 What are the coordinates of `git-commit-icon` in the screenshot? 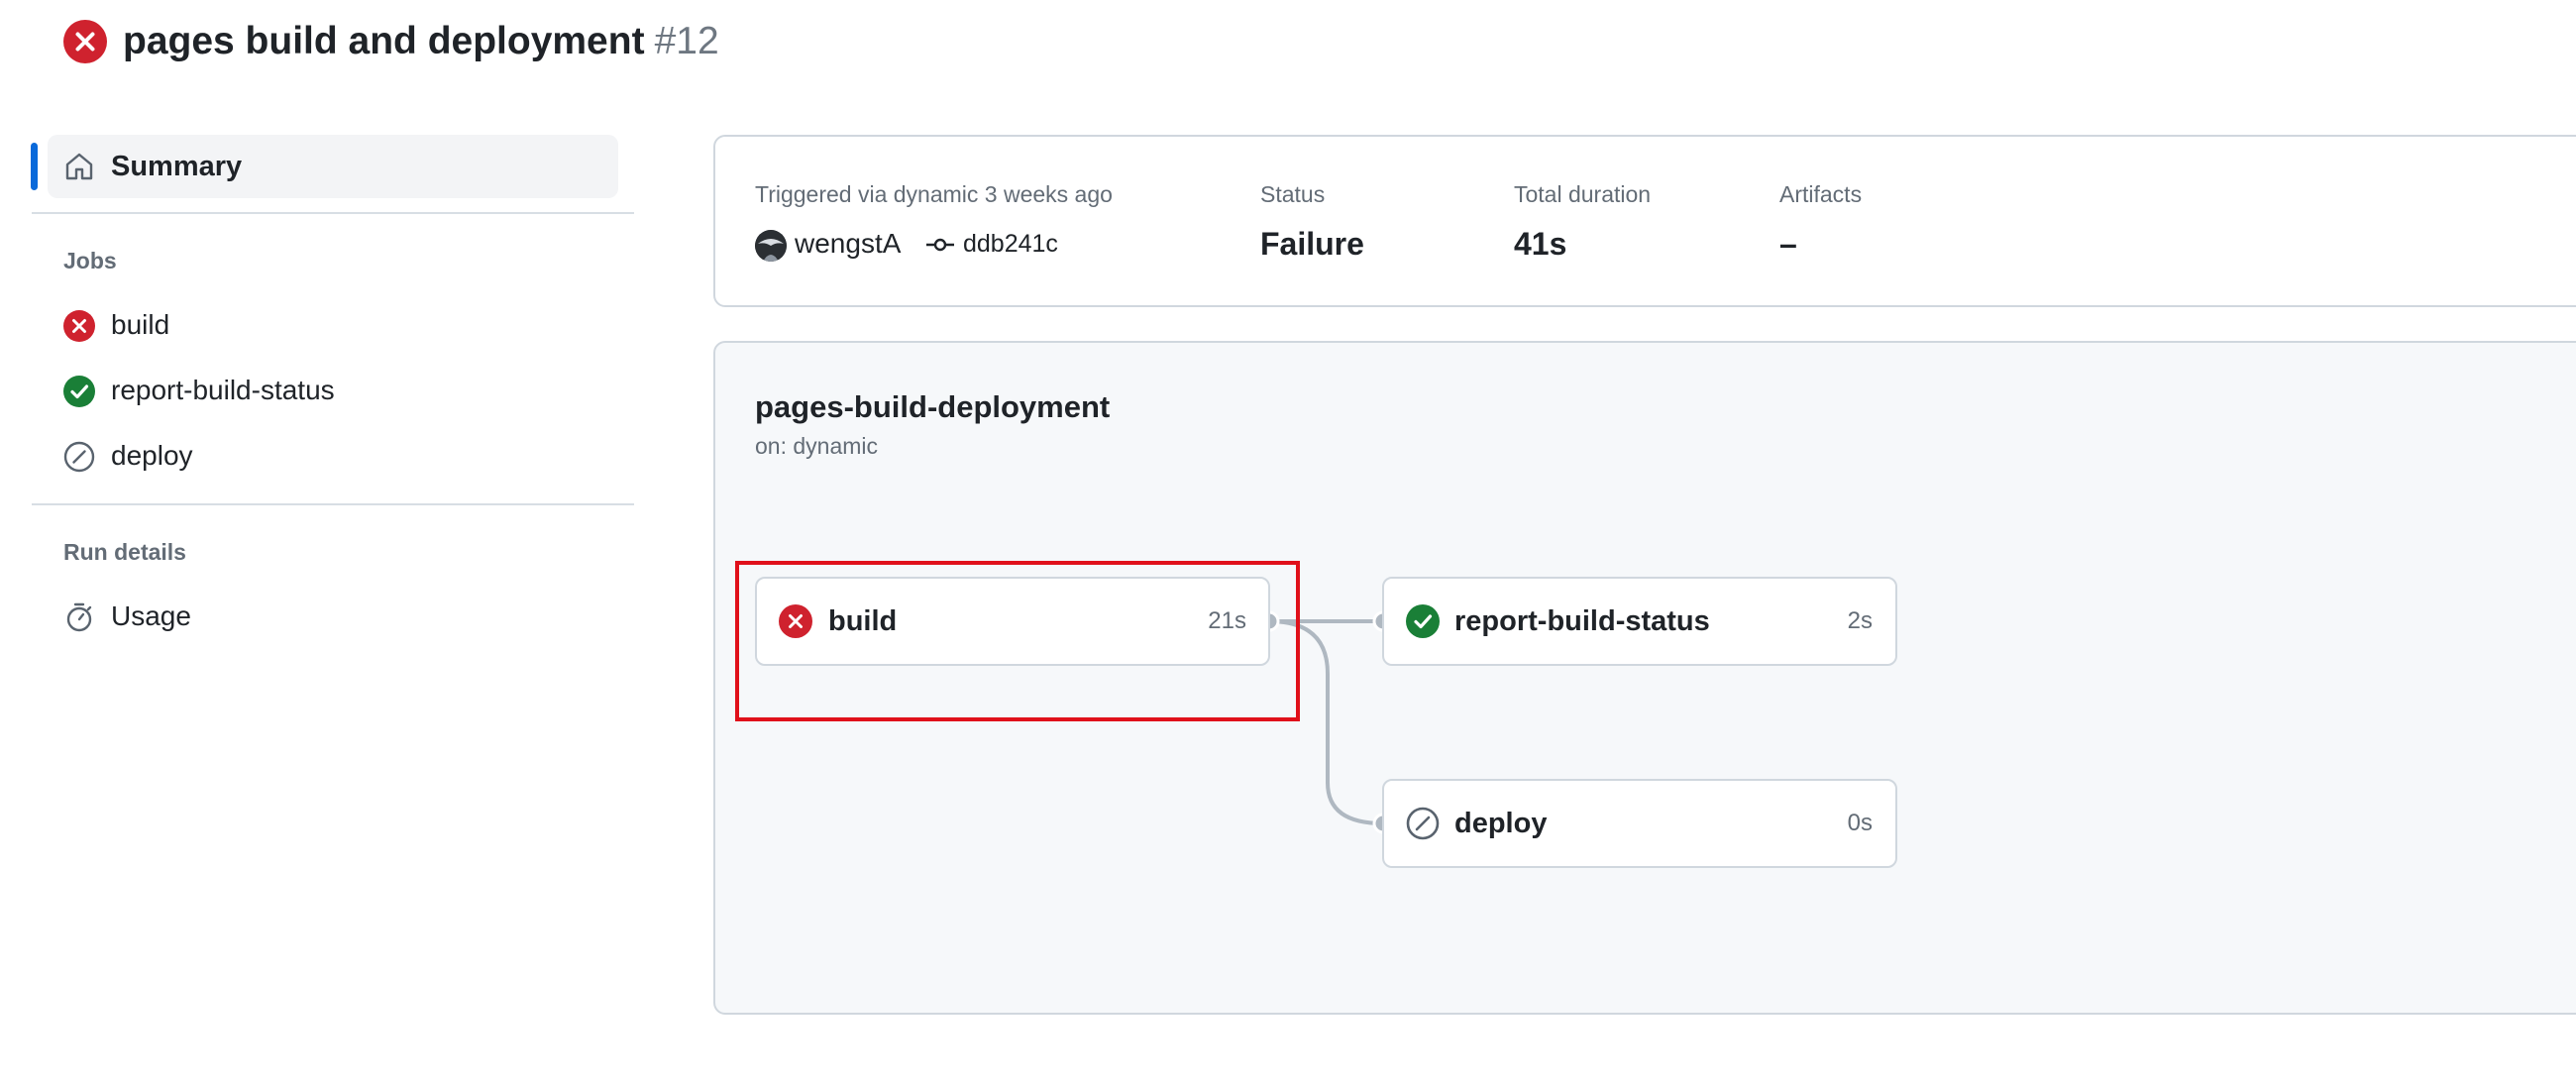 It's located at (940, 245).